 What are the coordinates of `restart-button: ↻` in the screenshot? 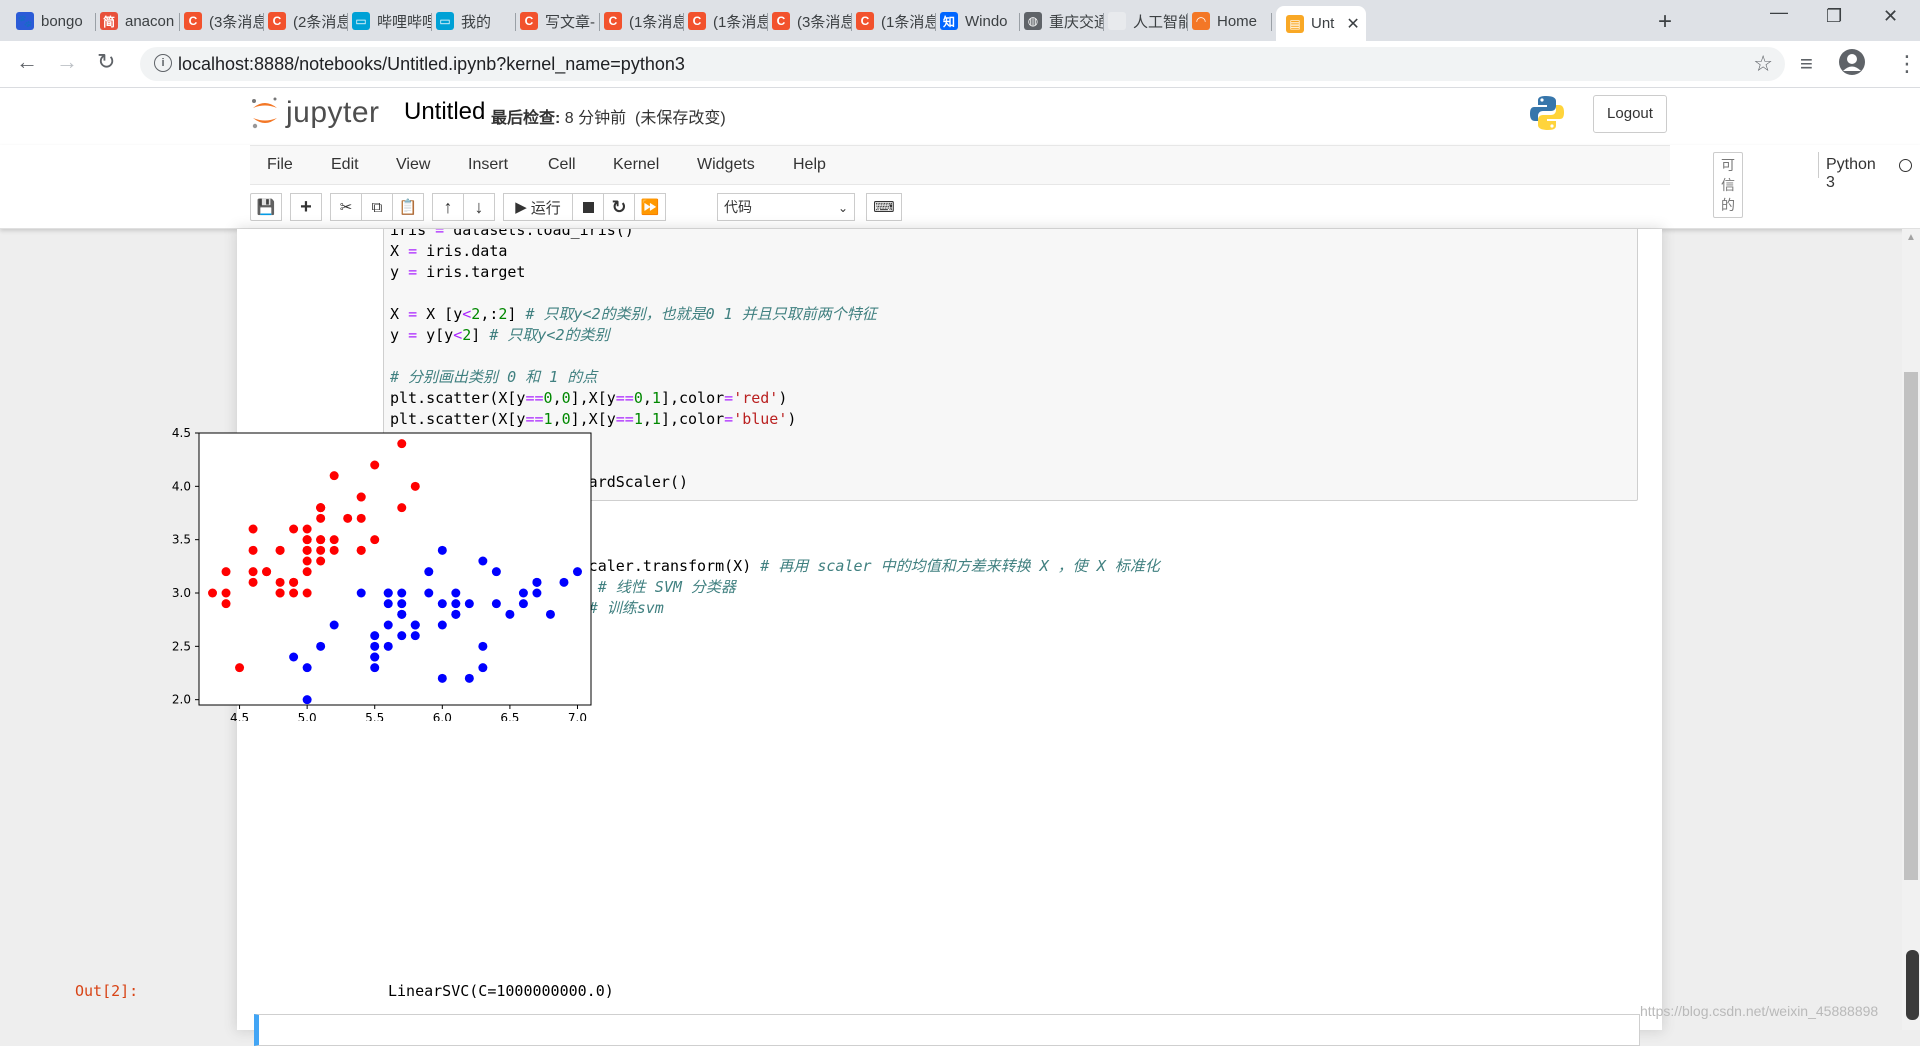 It's located at (619, 207).